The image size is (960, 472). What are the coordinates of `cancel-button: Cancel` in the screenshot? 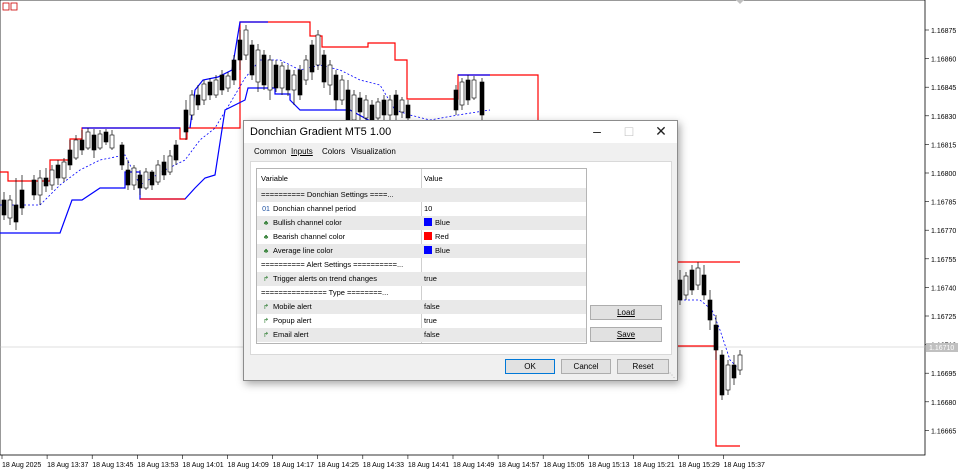 It's located at (586, 366).